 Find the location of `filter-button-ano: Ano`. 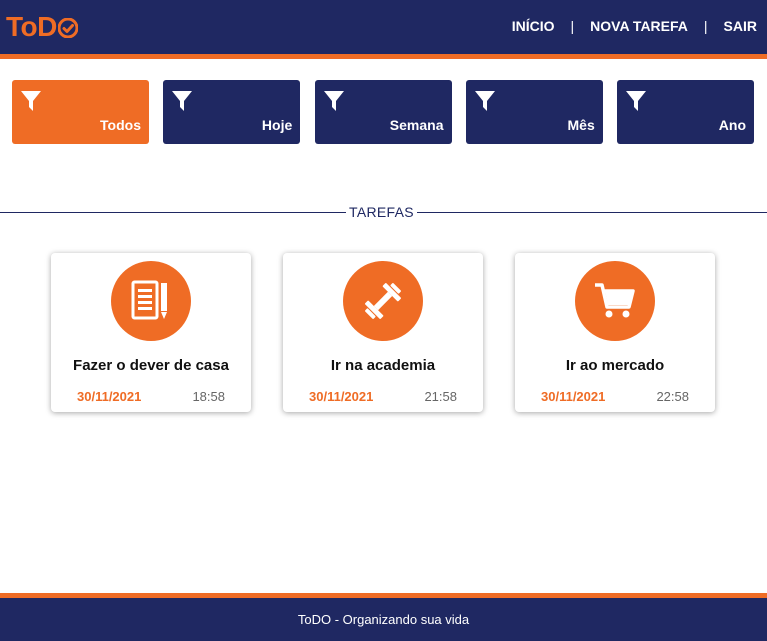

filter-button-ano: Ano is located at coordinates (685, 112).